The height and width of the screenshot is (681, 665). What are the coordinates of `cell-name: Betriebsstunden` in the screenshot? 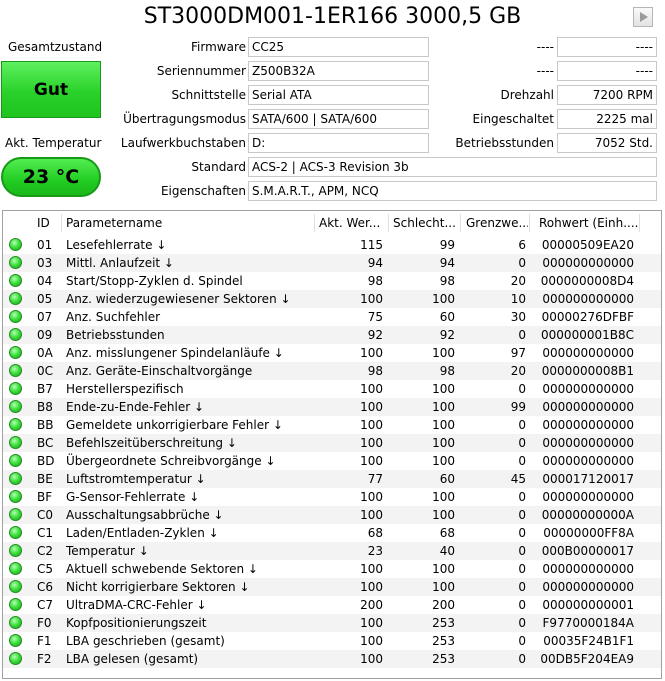 It's located at (115, 335).